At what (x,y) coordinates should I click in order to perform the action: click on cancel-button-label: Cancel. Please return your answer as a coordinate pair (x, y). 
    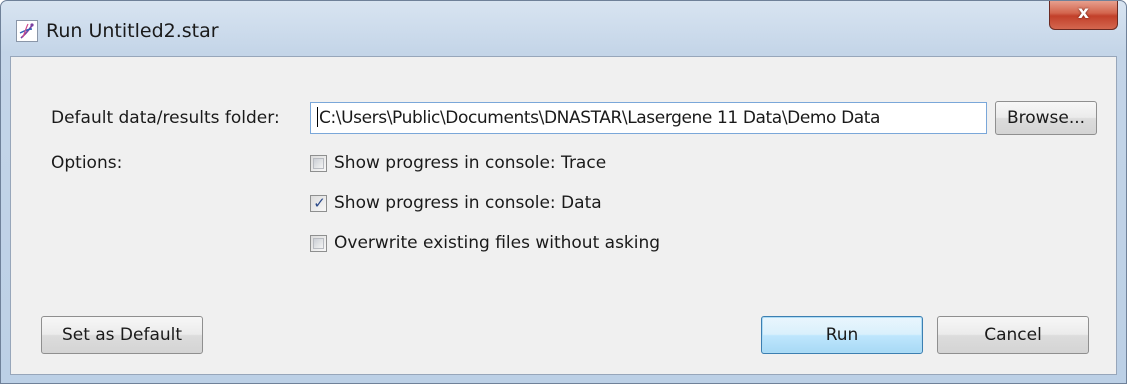
    Looking at the image, I should click on (1013, 335).